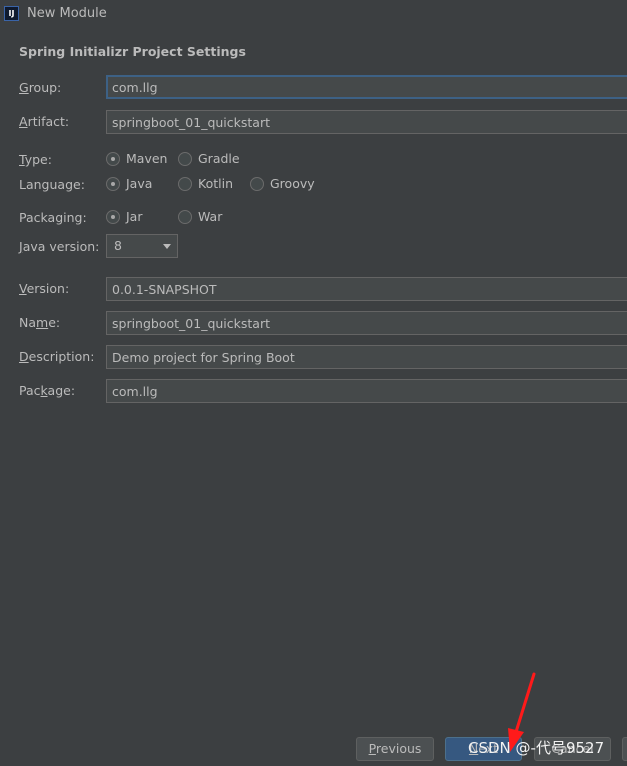 This screenshot has height=766, width=627. Describe the element at coordinates (40, 322) in the screenshot. I see `name-label: Name:` at that location.